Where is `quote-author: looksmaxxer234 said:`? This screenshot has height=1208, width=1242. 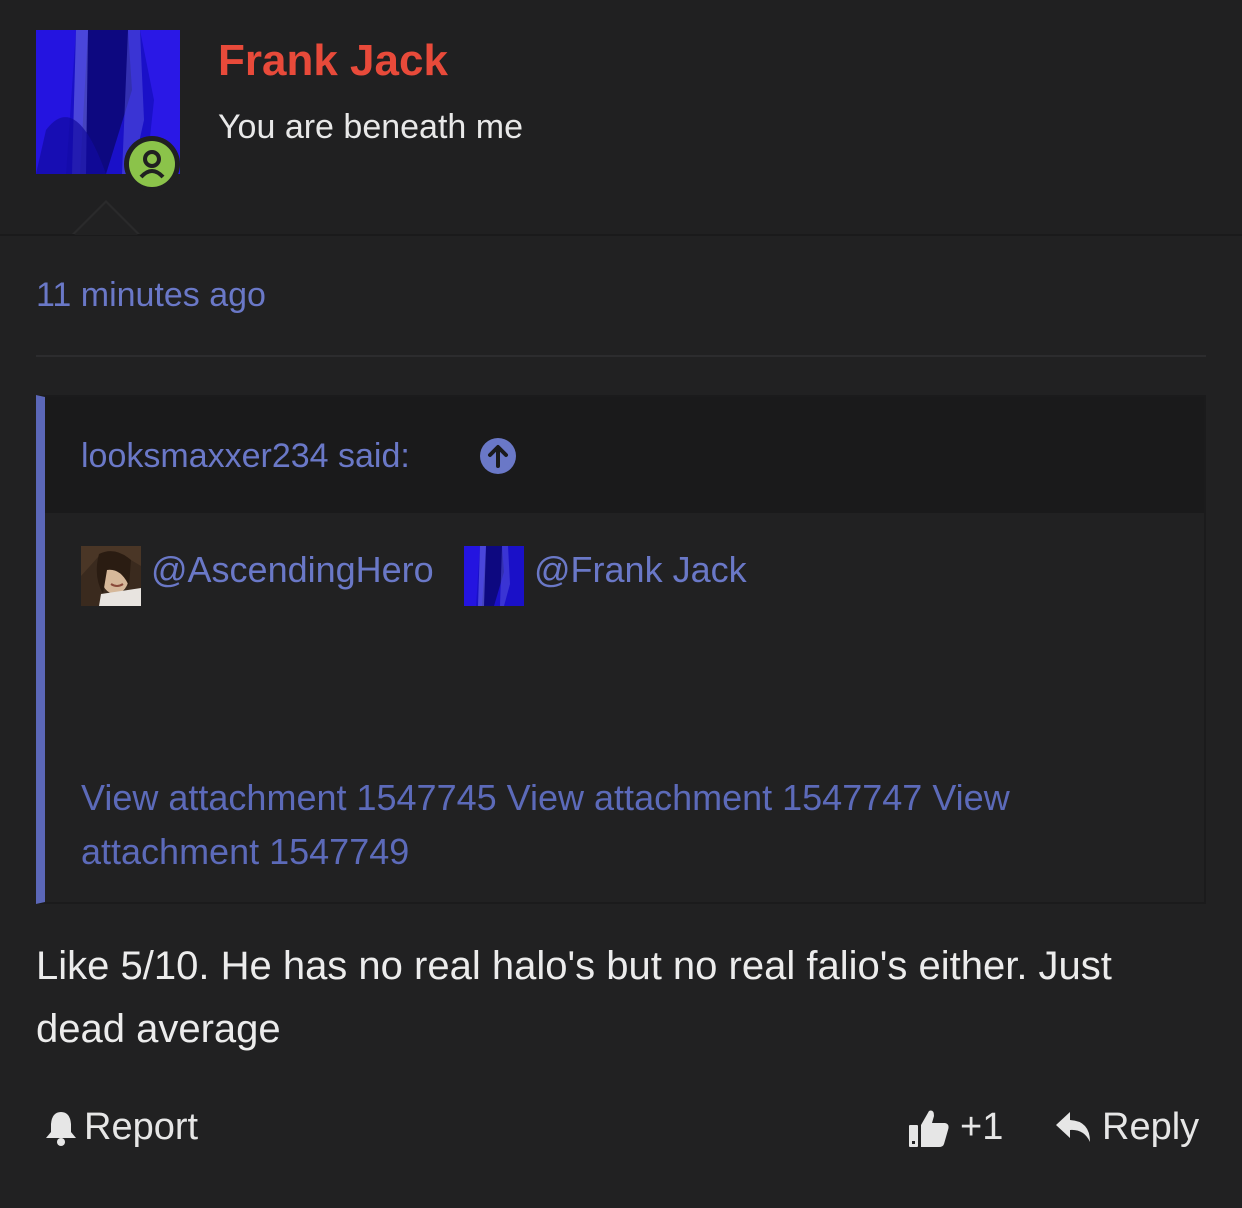 quote-author: looksmaxxer234 said: is located at coordinates (245, 456).